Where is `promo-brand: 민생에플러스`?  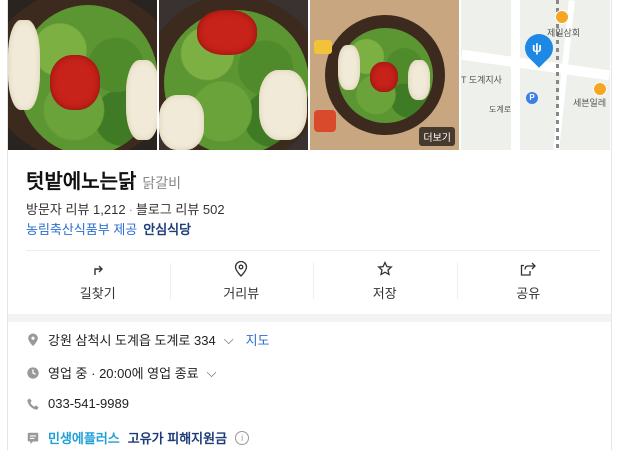
promo-brand: 민생에플러스 is located at coordinates (84, 437).